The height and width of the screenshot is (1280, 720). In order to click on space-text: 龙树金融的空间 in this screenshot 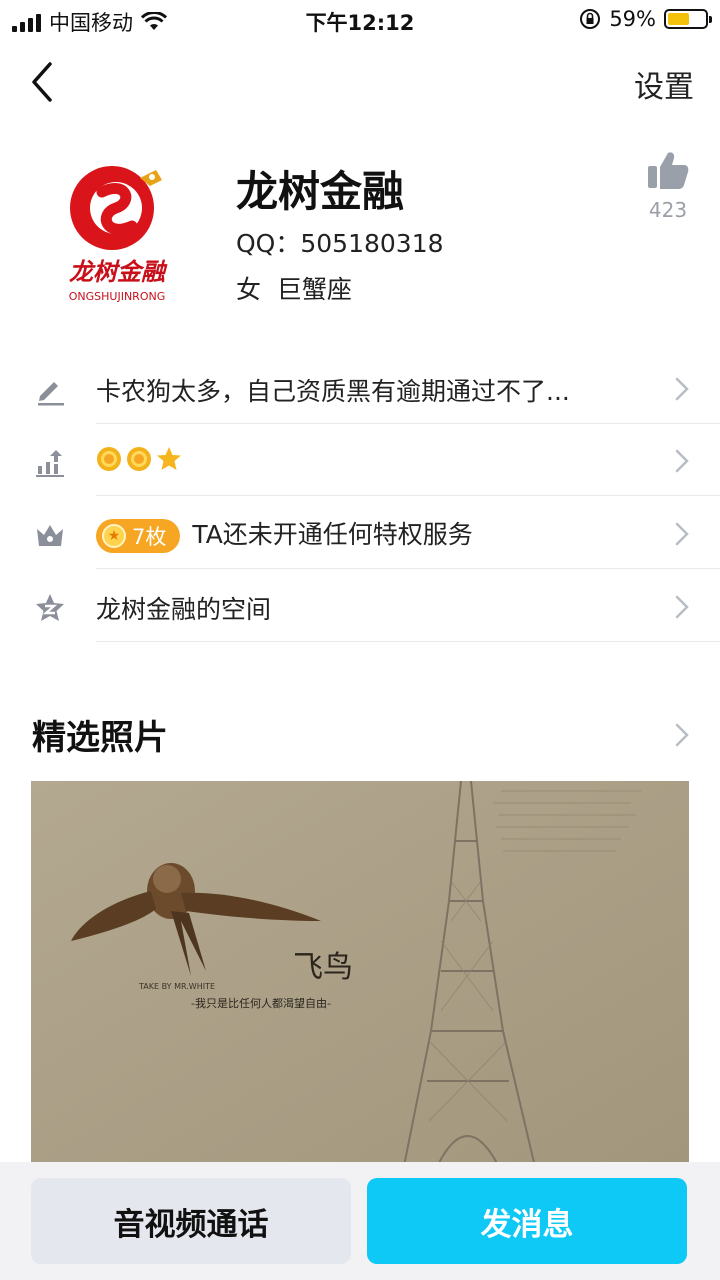, I will do `click(184, 609)`.